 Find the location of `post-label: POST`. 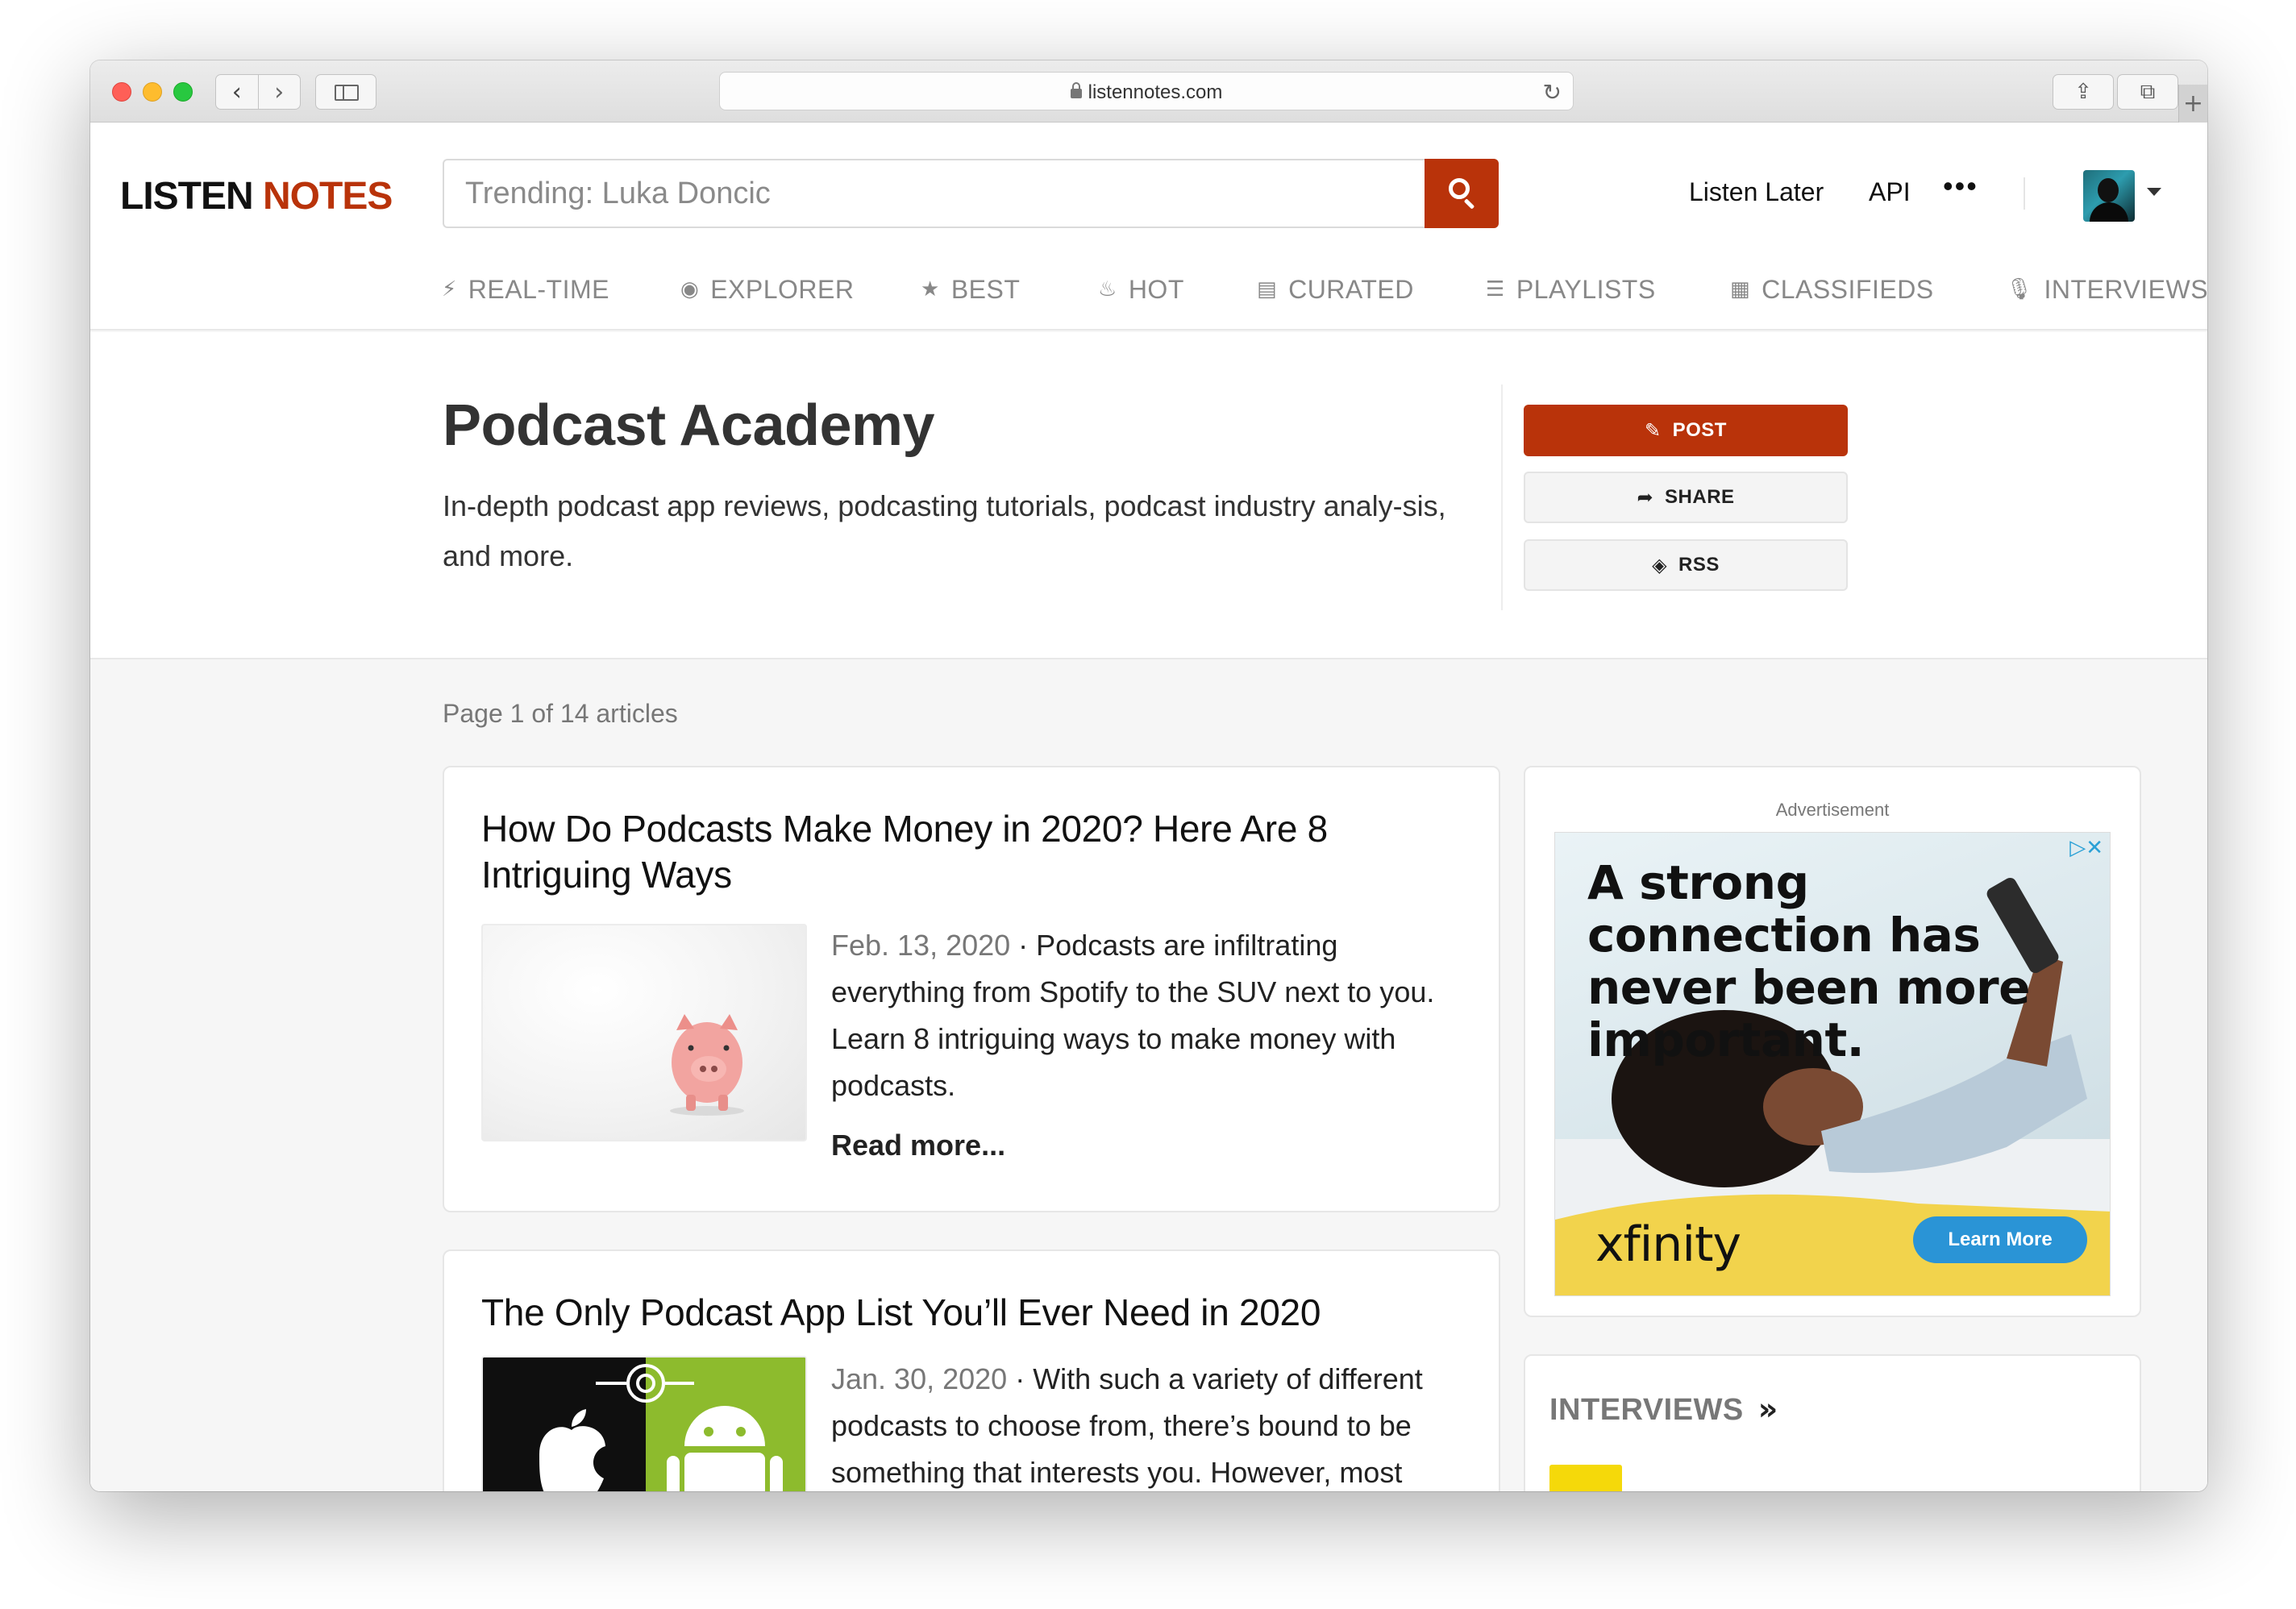

post-label: POST is located at coordinates (1700, 430).